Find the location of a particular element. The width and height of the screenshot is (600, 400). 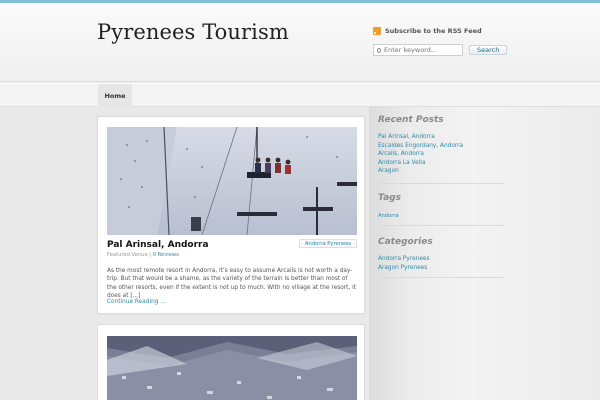

post-card is located at coordinates (231, 362).